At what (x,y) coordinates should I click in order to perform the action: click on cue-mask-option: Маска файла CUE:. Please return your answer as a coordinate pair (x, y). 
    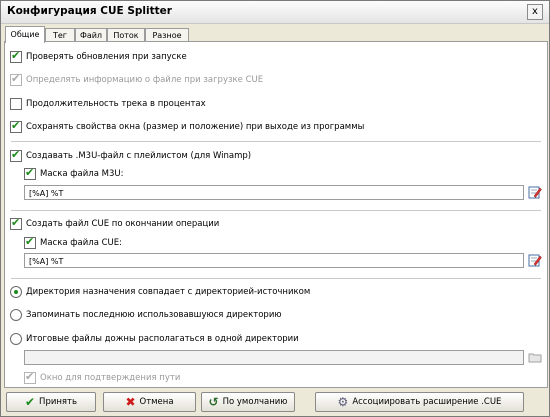
    Looking at the image, I should click on (73, 242).